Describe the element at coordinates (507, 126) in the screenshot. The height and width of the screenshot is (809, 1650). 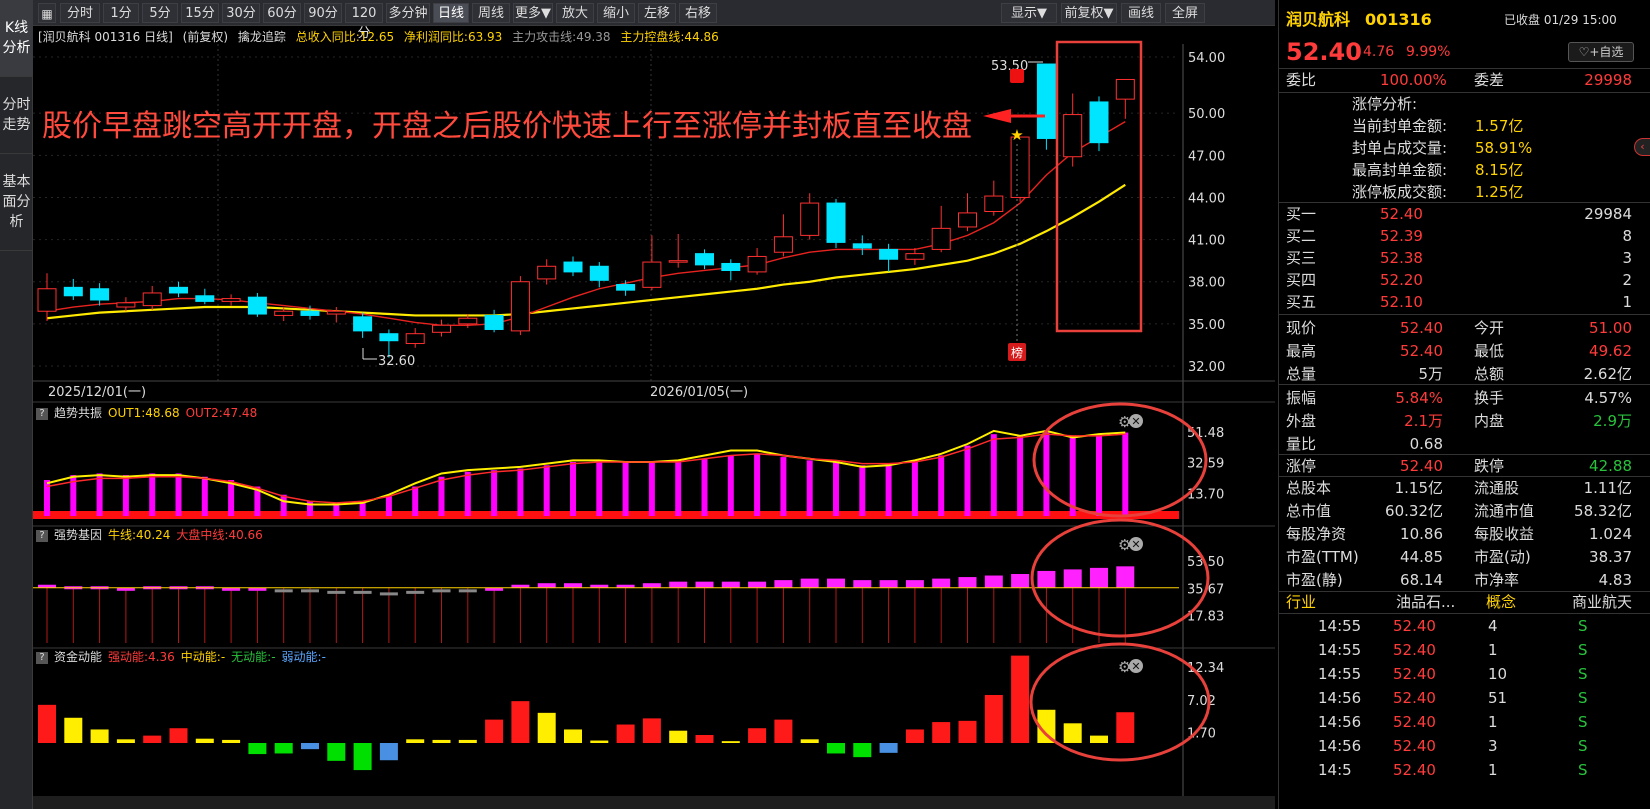
I see `annotation-text: 股价早盘跳空高开开盘，开盘之后股价快速上行至涨停并封板直至收盘` at that location.